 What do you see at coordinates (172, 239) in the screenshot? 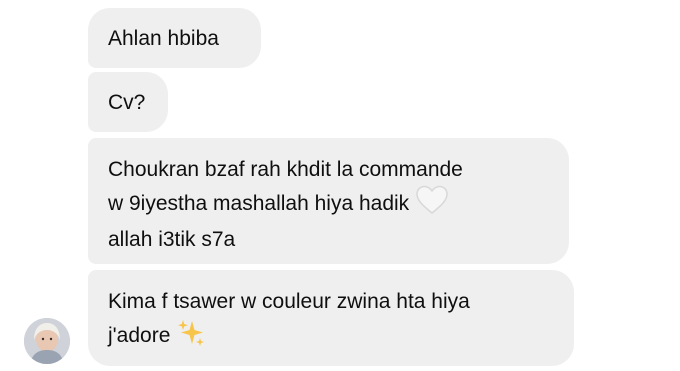
I see `message-text: allah i3tik s7a` at bounding box center [172, 239].